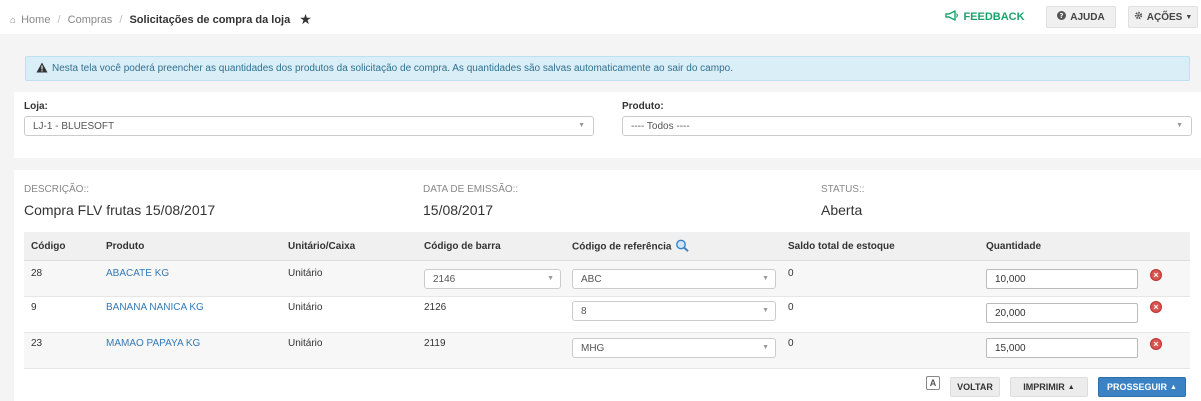 Image resolution: width=1201 pixels, height=401 pixels. I want to click on codigo-referencia-value: MHG, so click(593, 348).